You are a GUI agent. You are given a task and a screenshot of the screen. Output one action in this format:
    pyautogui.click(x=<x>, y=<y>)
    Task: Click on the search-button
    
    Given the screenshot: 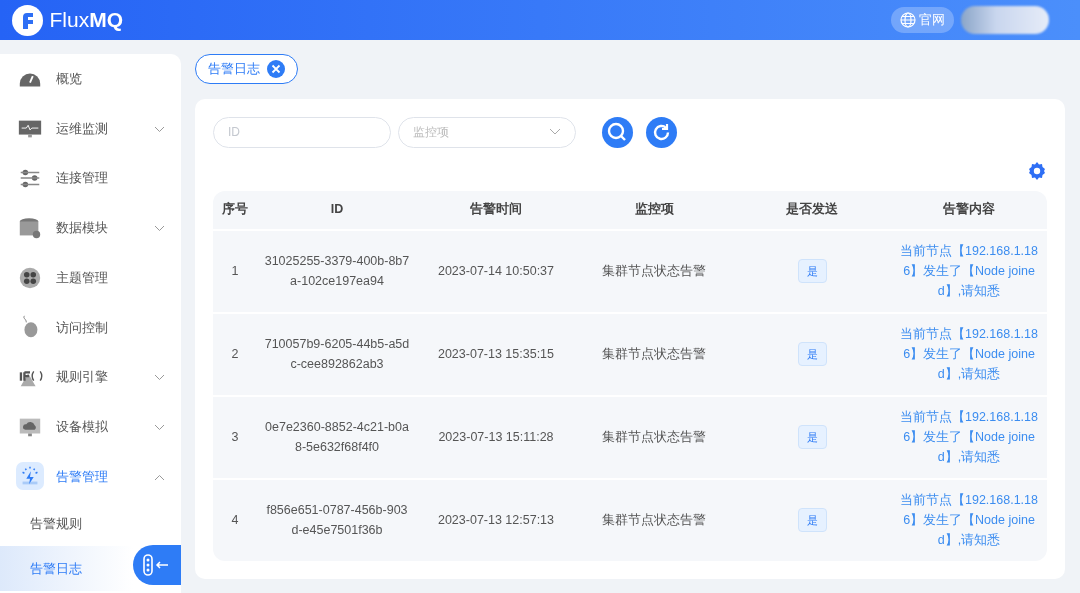 What is the action you would take?
    pyautogui.click(x=617, y=132)
    